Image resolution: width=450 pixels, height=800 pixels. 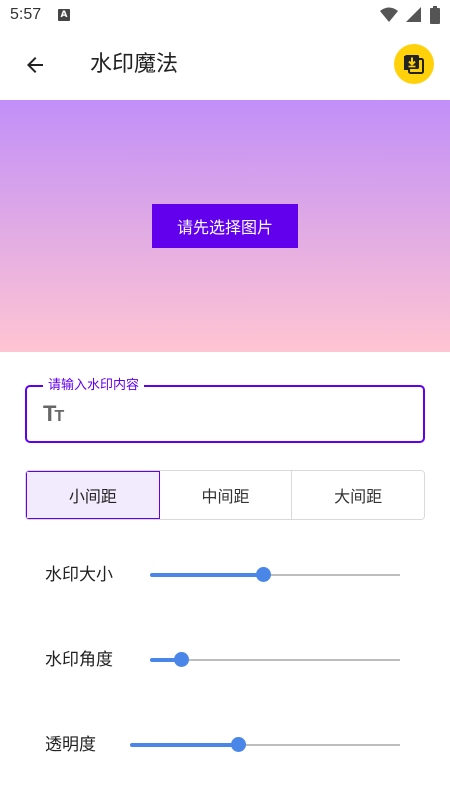 What do you see at coordinates (94, 386) in the screenshot?
I see `watermark-field-label: 请输入水印内容` at bounding box center [94, 386].